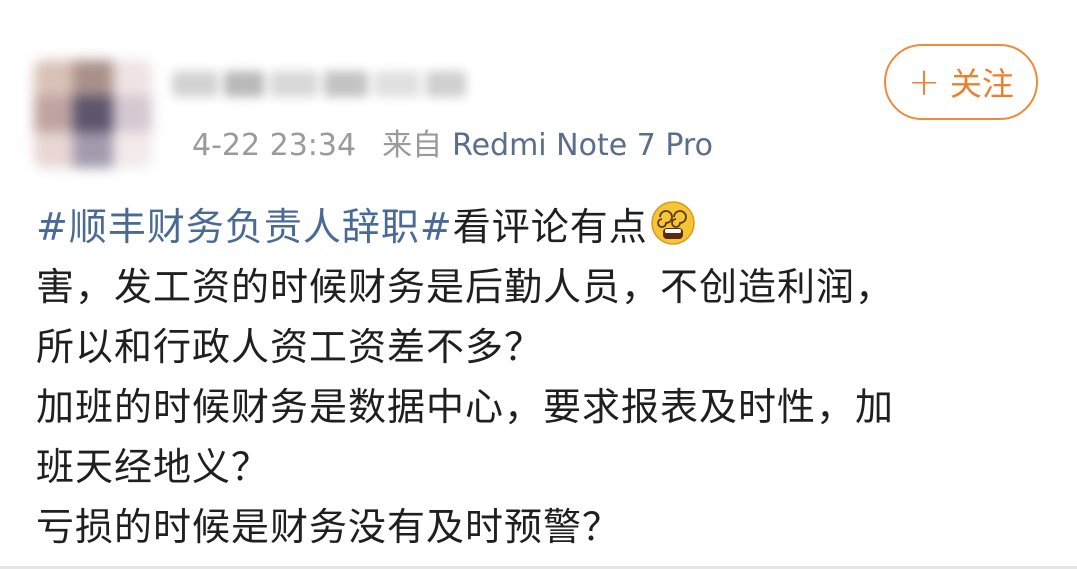 The height and width of the screenshot is (569, 1077). I want to click on hashtag-link: #顺丰财务负责人辞职#, so click(244, 227).